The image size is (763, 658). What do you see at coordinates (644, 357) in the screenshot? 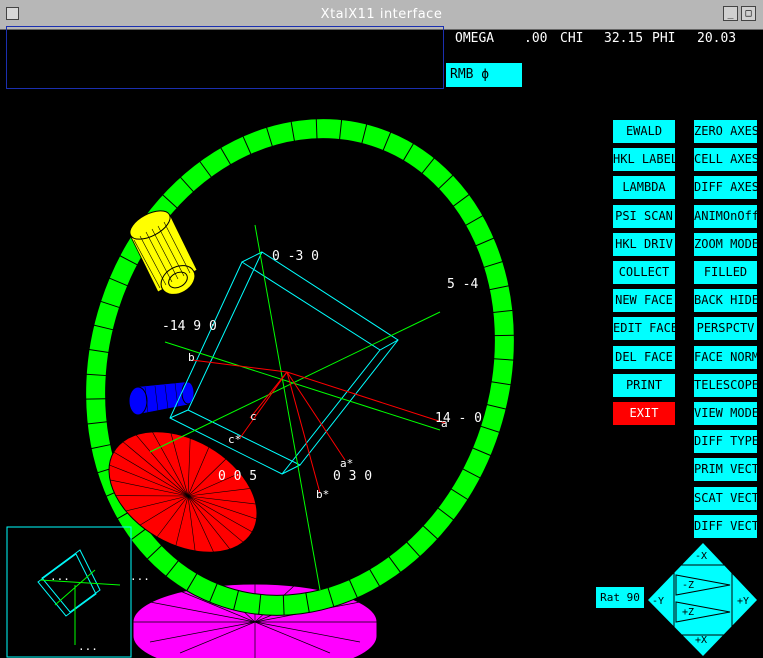
I see `del-face-button: DEL FACE` at bounding box center [644, 357].